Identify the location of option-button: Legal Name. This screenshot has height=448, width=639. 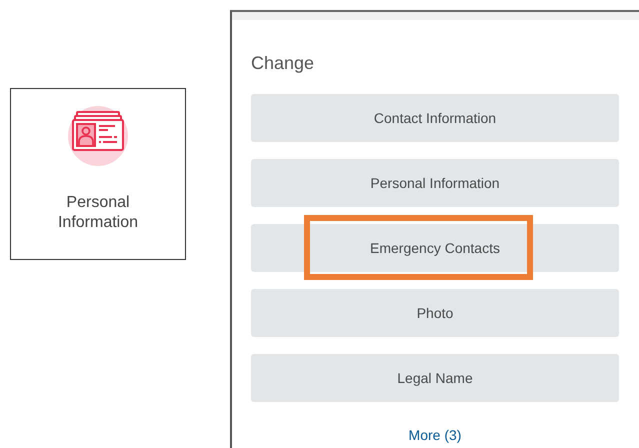
(435, 378).